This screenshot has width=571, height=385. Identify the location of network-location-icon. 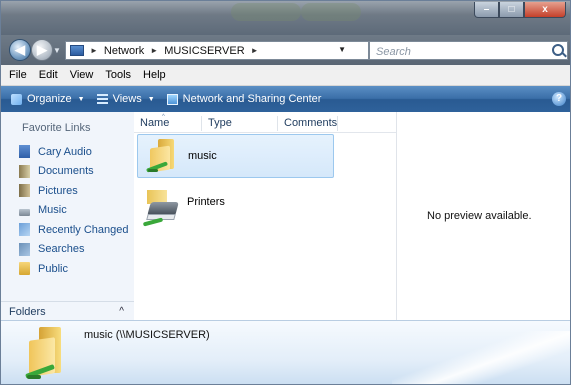
(77, 50).